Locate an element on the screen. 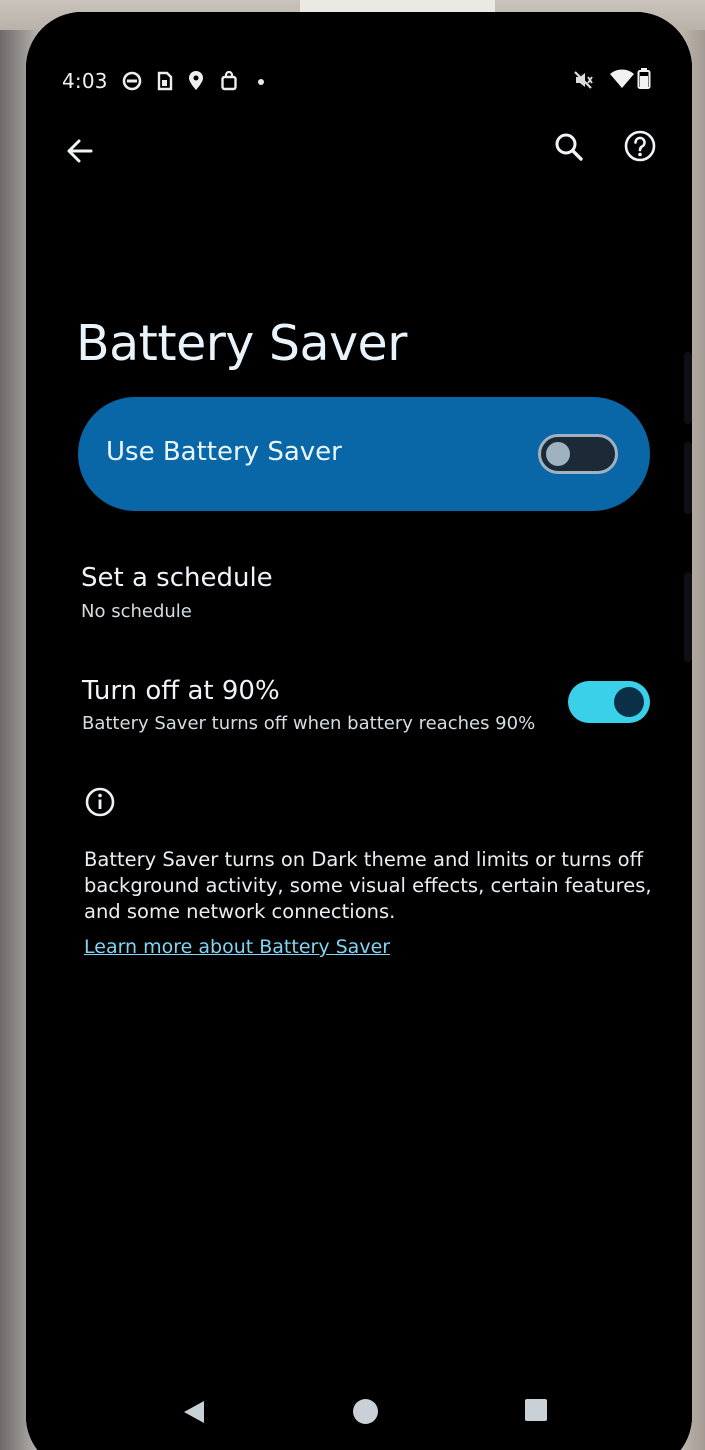  back-arrow-icon is located at coordinates (79, 153).